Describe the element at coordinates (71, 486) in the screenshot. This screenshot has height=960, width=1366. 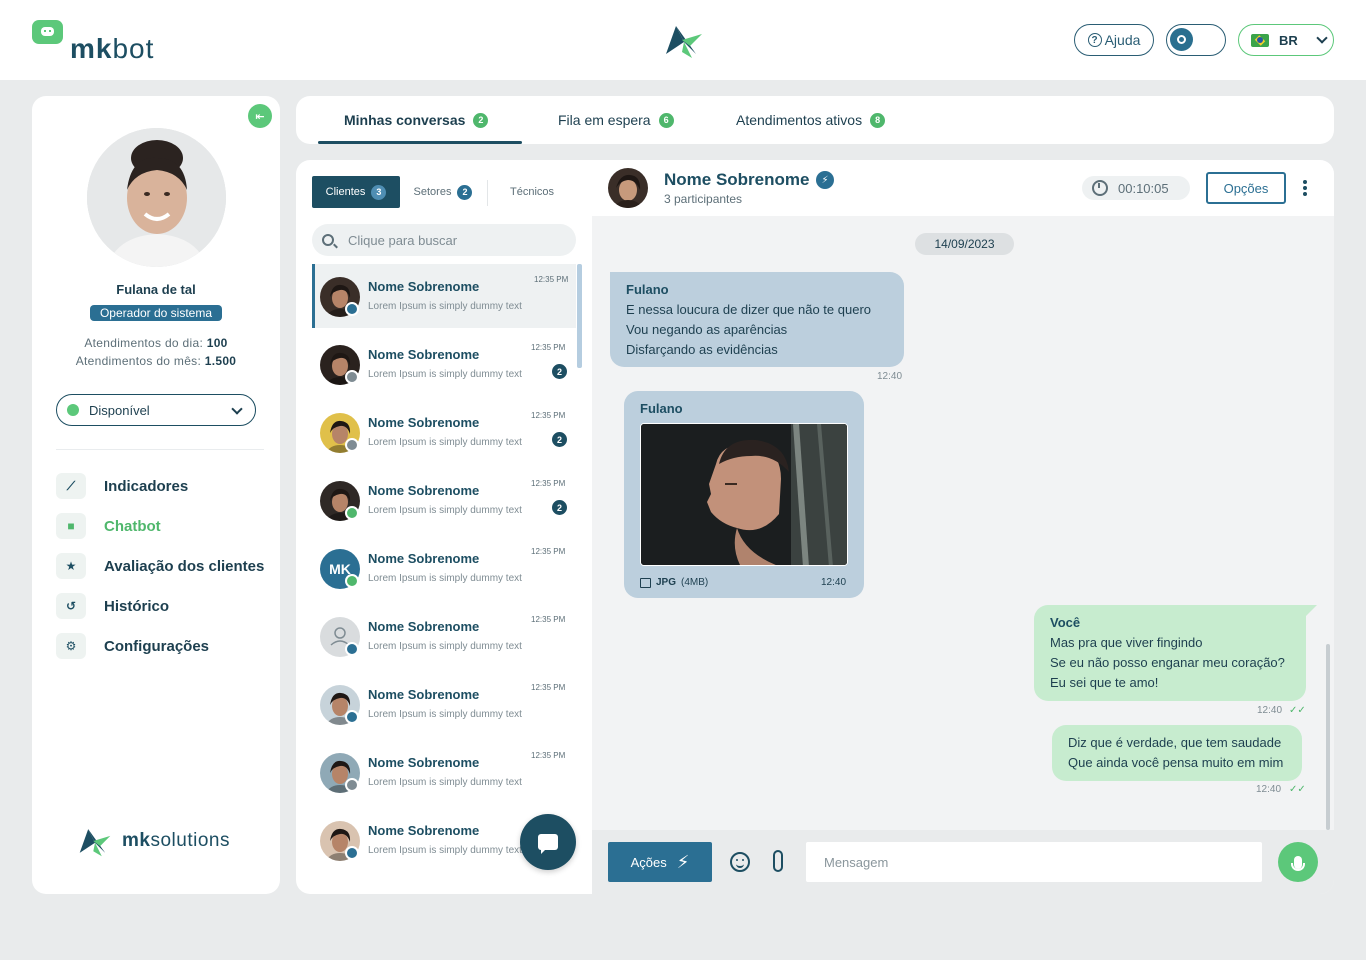
I see `chart-icon: ⟋` at that location.